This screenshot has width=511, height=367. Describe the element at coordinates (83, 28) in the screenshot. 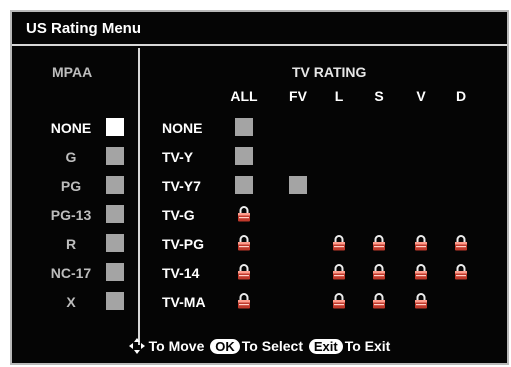

I see `menu-title: US Rating Menu` at that location.